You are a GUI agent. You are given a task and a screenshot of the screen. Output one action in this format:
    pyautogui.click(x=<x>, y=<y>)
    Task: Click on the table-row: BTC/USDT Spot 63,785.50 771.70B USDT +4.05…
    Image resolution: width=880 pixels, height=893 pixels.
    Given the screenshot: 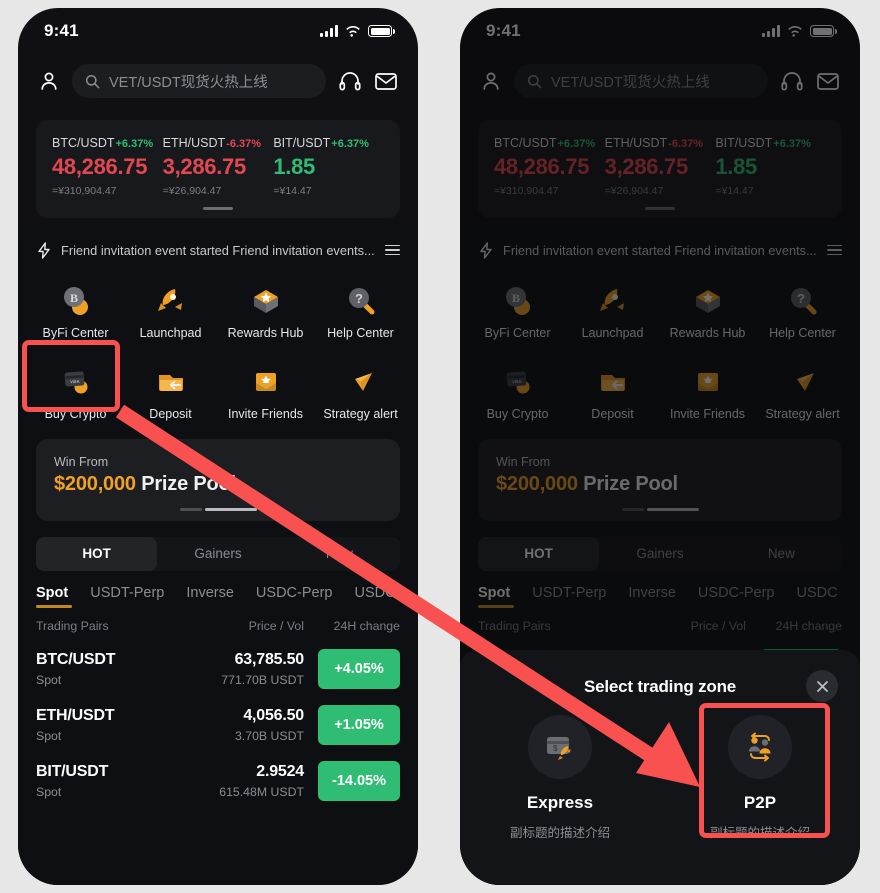 What is the action you would take?
    pyautogui.click(x=218, y=661)
    